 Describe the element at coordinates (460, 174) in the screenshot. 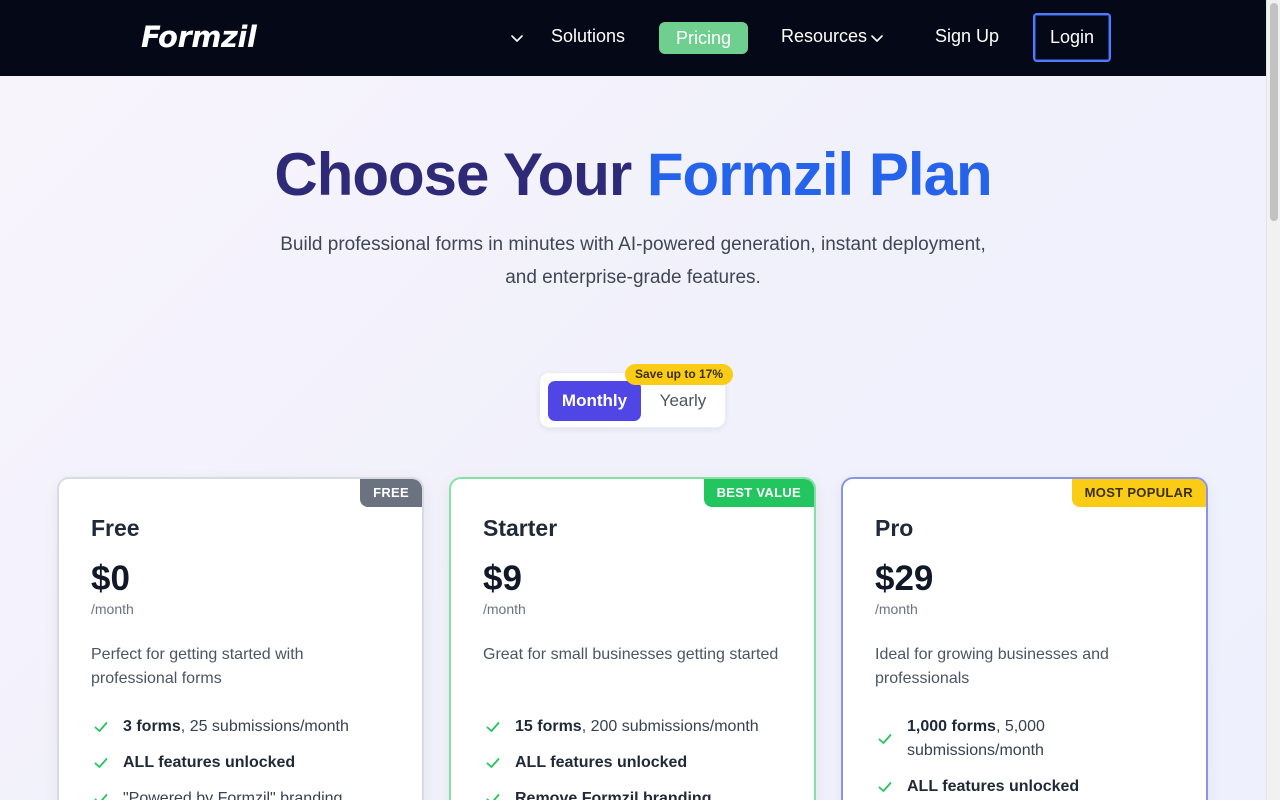

I see `title-main: Choose Your` at that location.